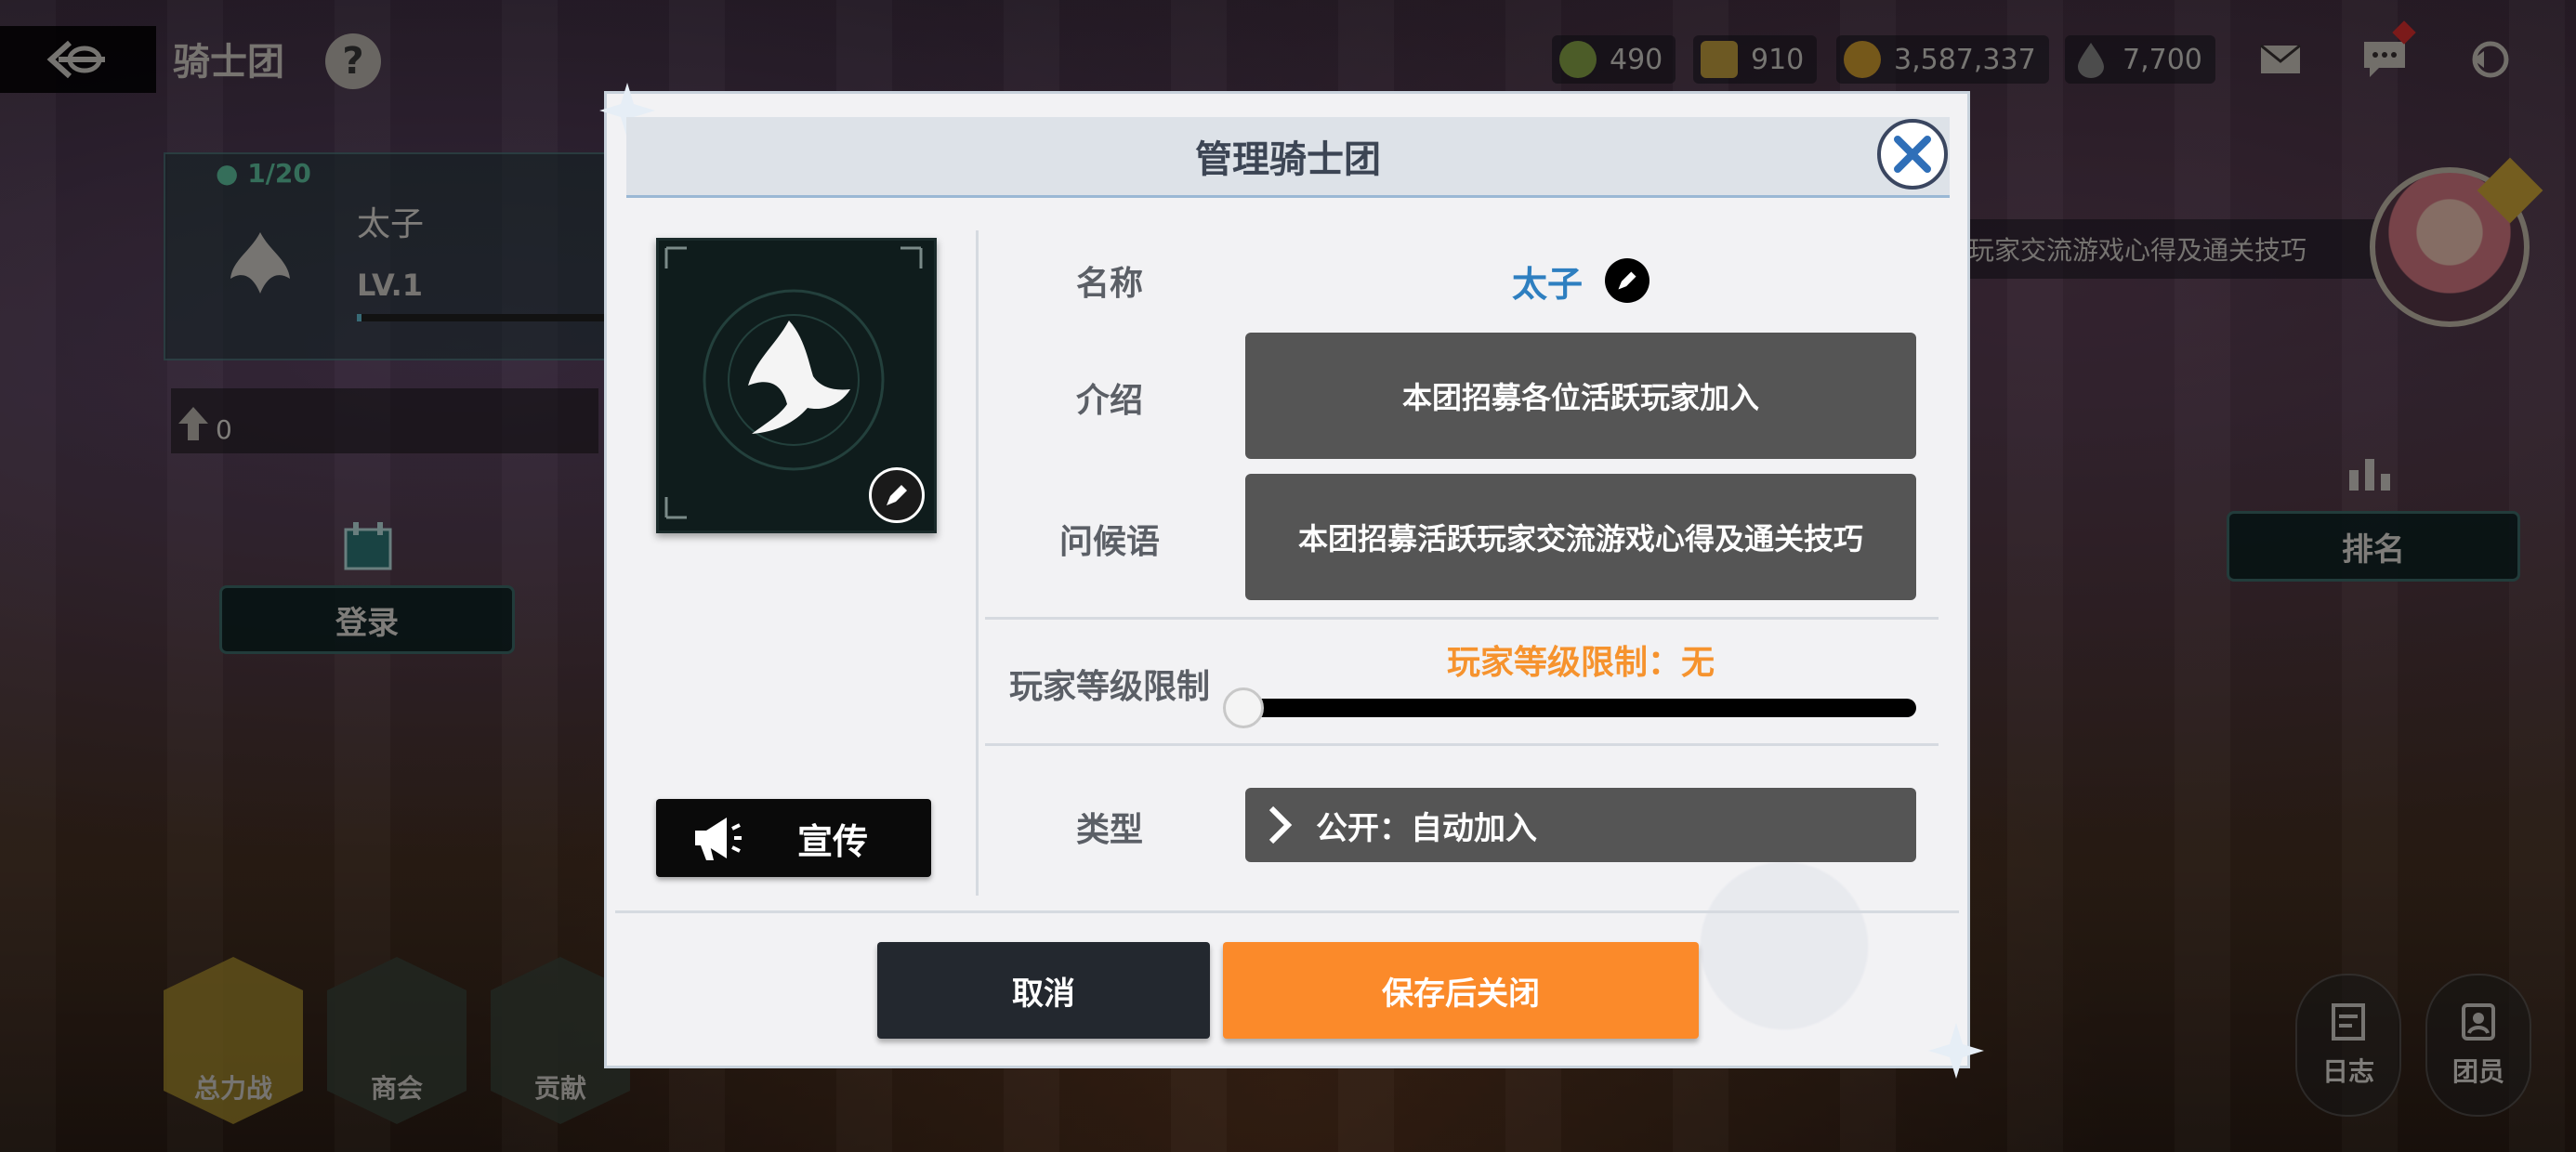 The image size is (2576, 1152). Describe the element at coordinates (1109, 830) in the screenshot. I see `type-label: 类型` at that location.